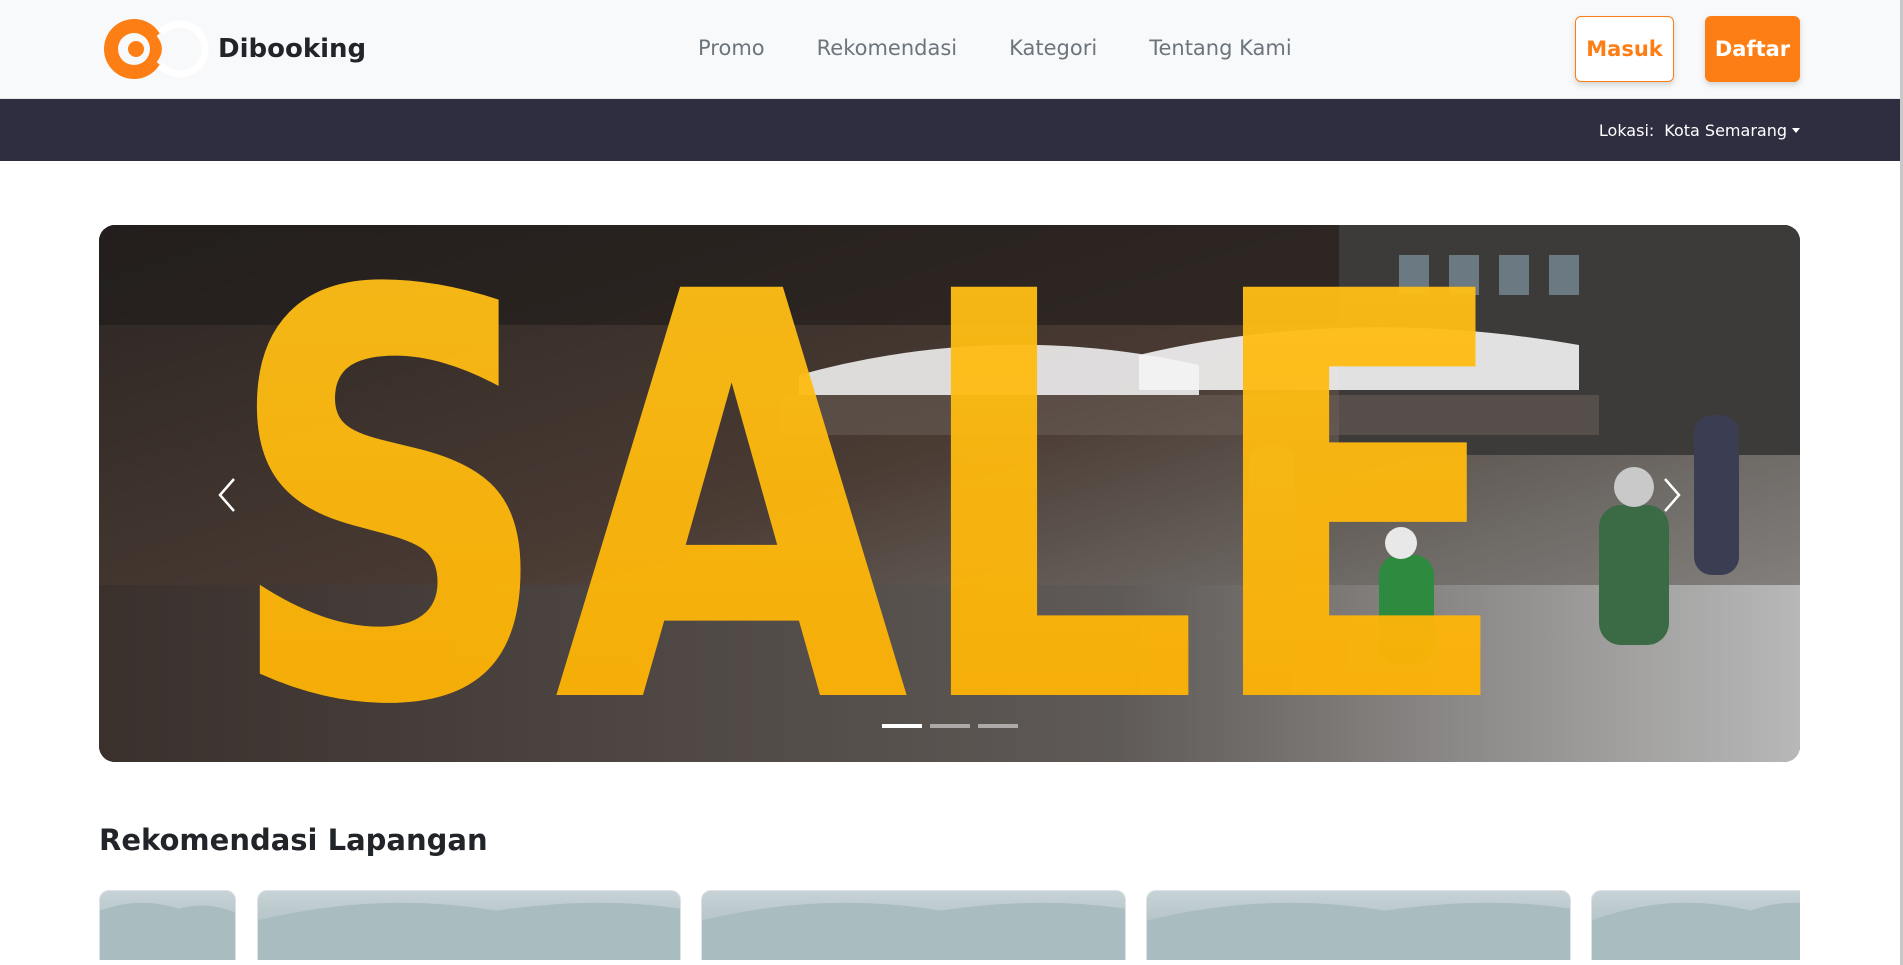  I want to click on carousel-indicators, so click(949, 726).